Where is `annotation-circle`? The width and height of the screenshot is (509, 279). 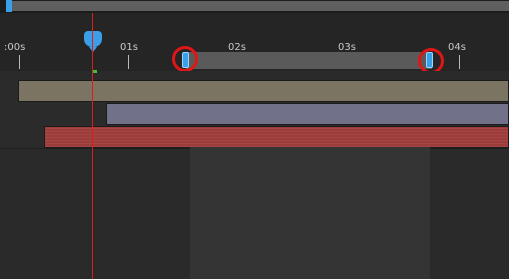 annotation-circle is located at coordinates (185, 59).